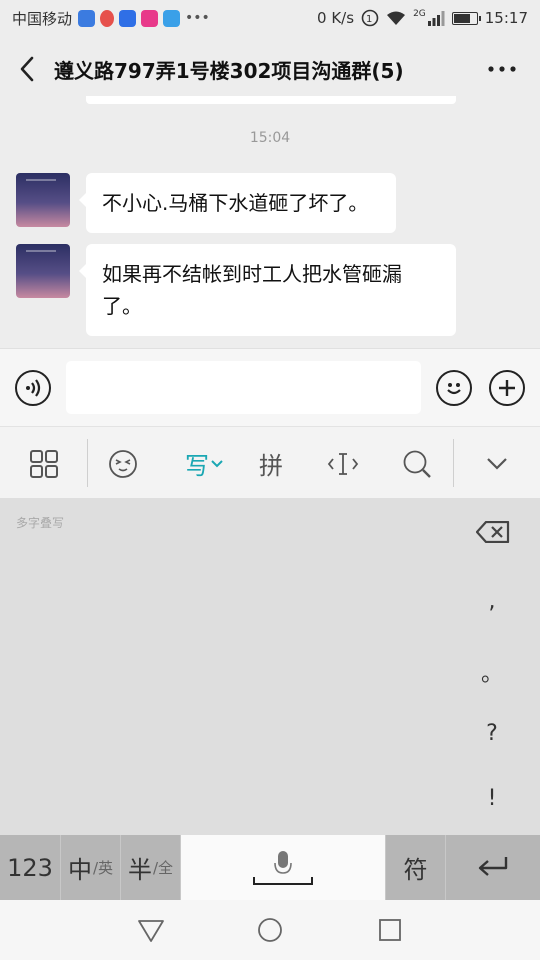 This screenshot has width=540, height=960. I want to click on pinyin-label: 拼, so click(271, 466).